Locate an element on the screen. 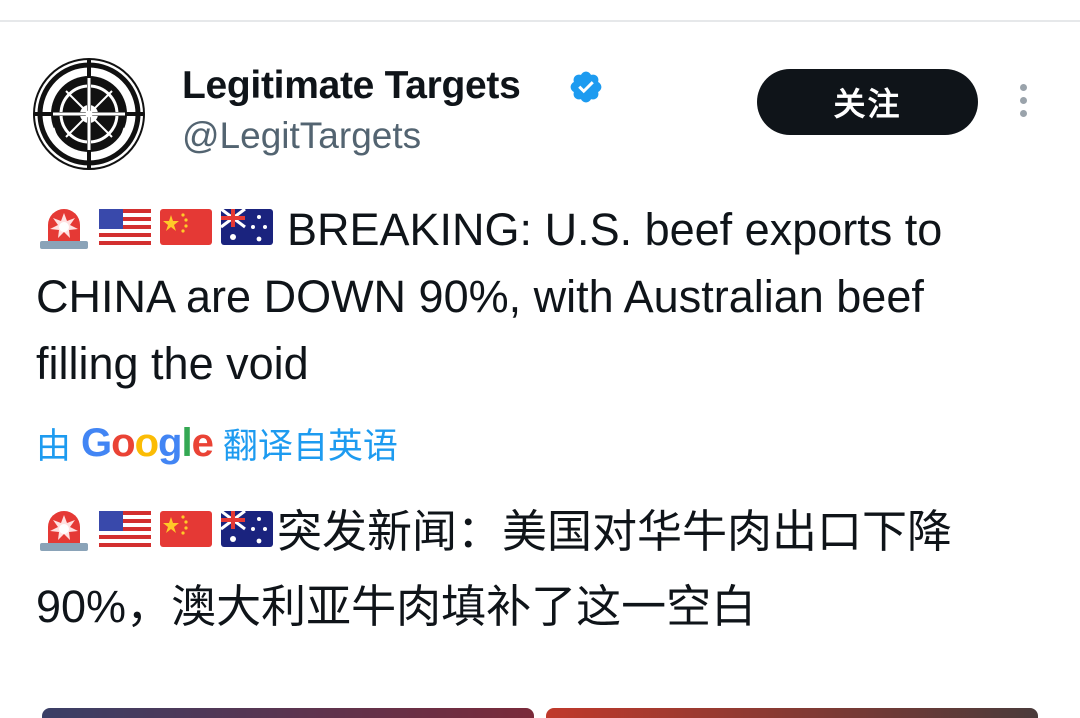 The image size is (1080, 718). more-options-icon is located at coordinates (1023, 104).